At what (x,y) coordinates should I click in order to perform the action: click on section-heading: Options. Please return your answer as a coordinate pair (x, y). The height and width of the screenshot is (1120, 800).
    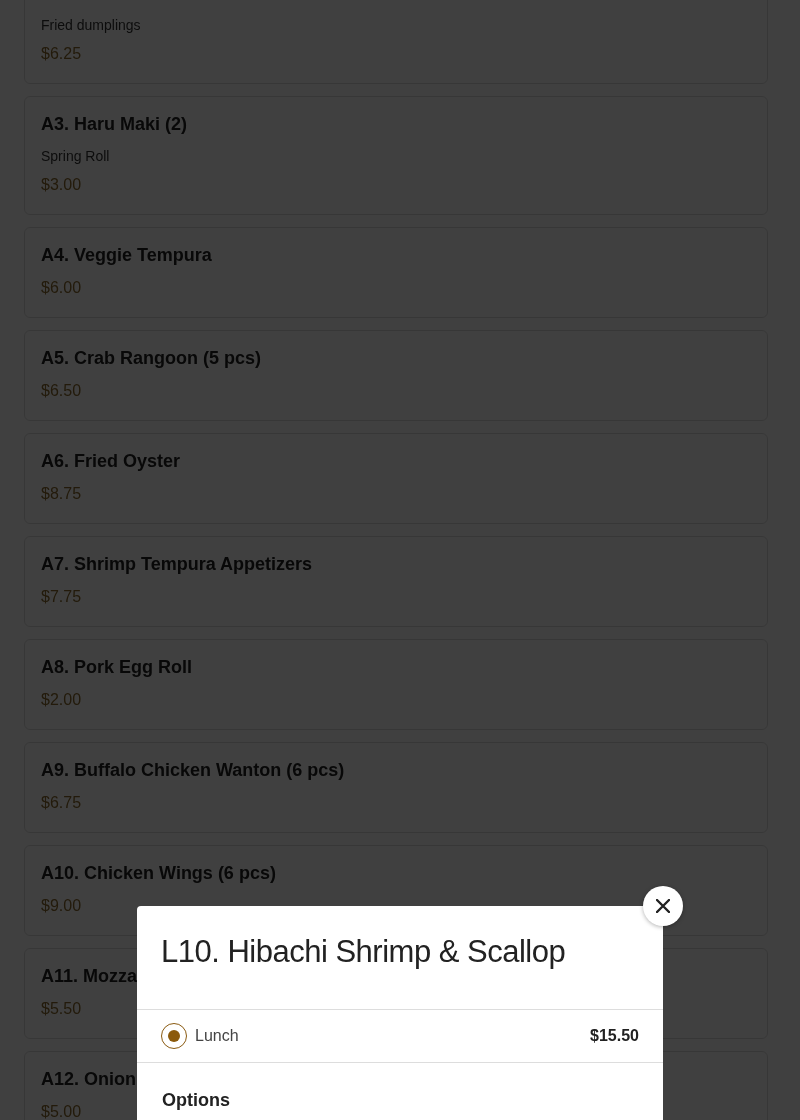
    Looking at the image, I should click on (196, 1100).